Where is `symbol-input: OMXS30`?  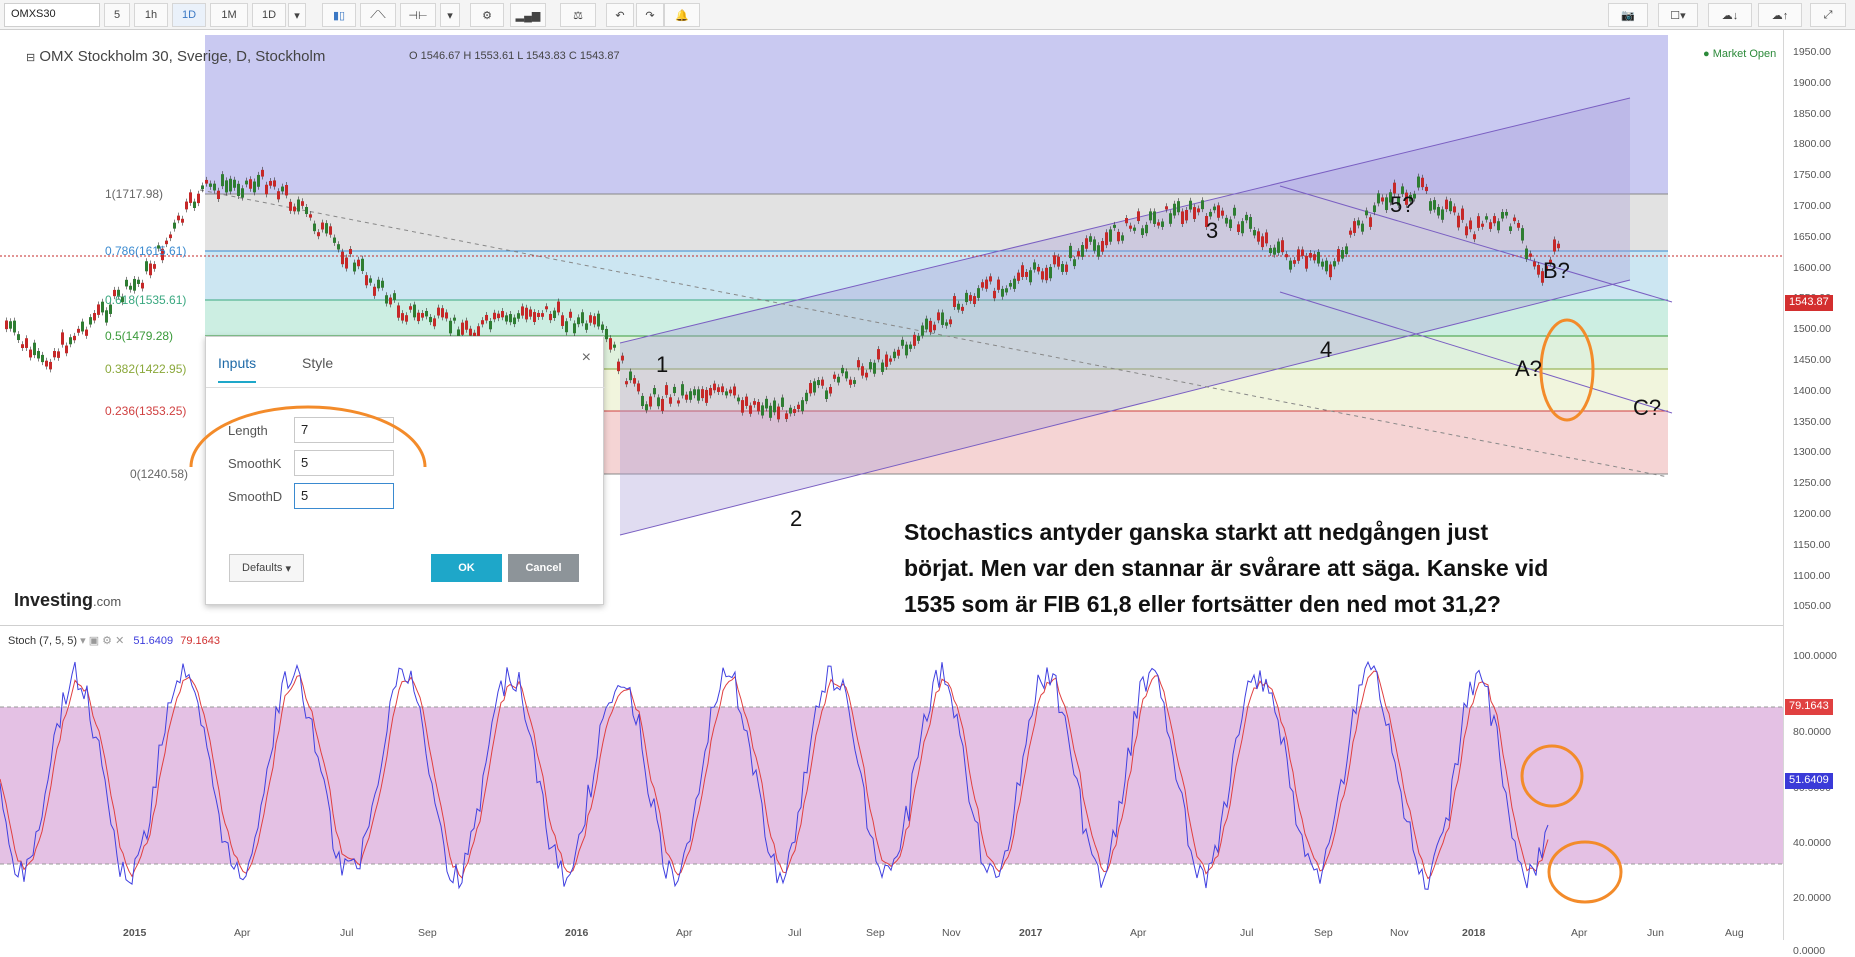 symbol-input: OMXS30 is located at coordinates (52, 15).